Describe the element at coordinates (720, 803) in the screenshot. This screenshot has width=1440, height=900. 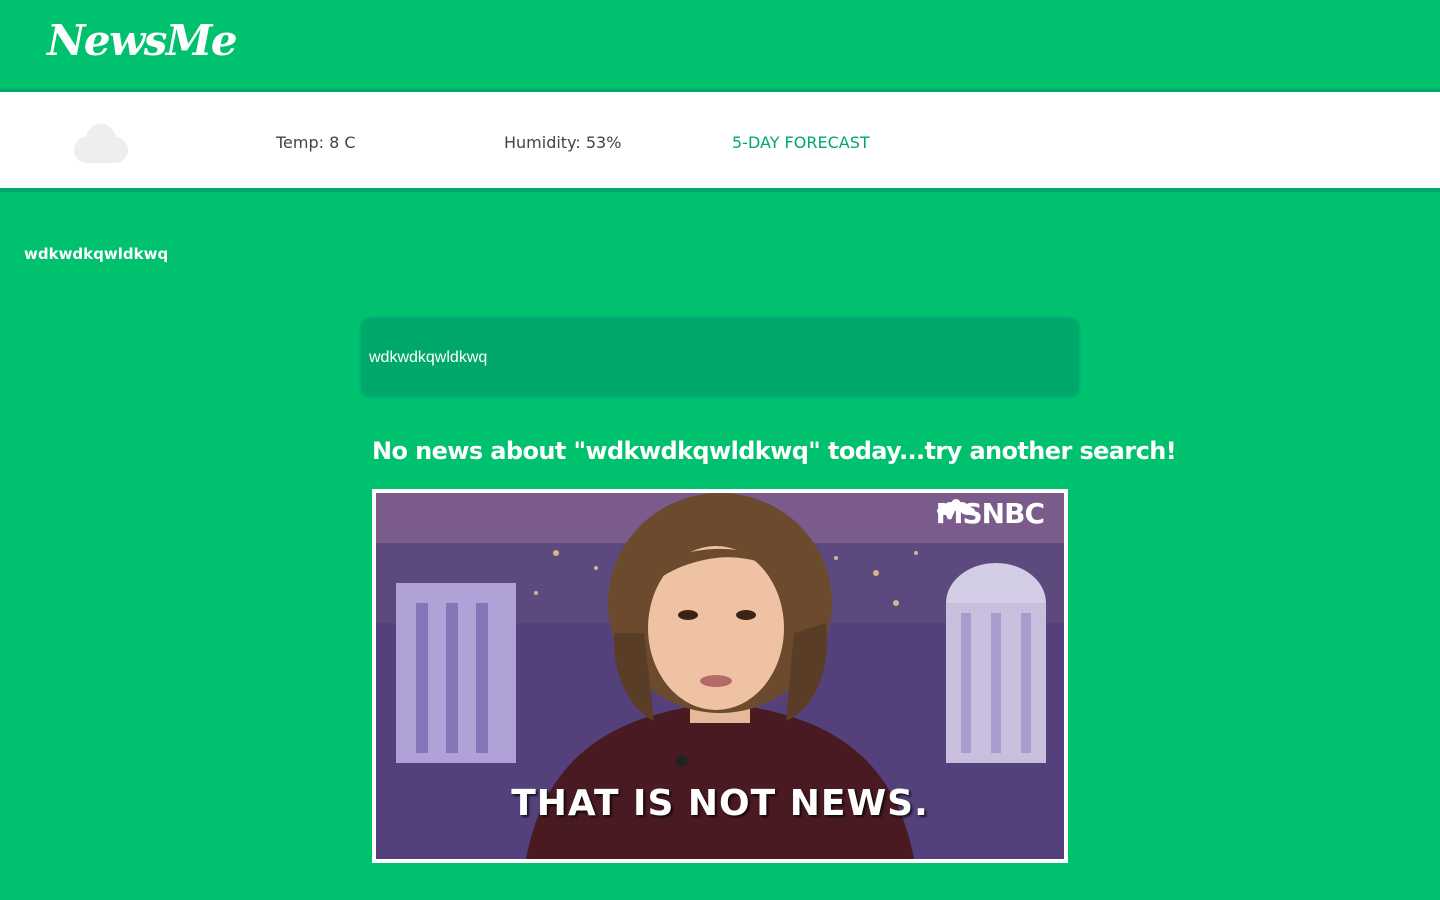
I see `gif-caption: THAT IS NOT NEWS.` at that location.